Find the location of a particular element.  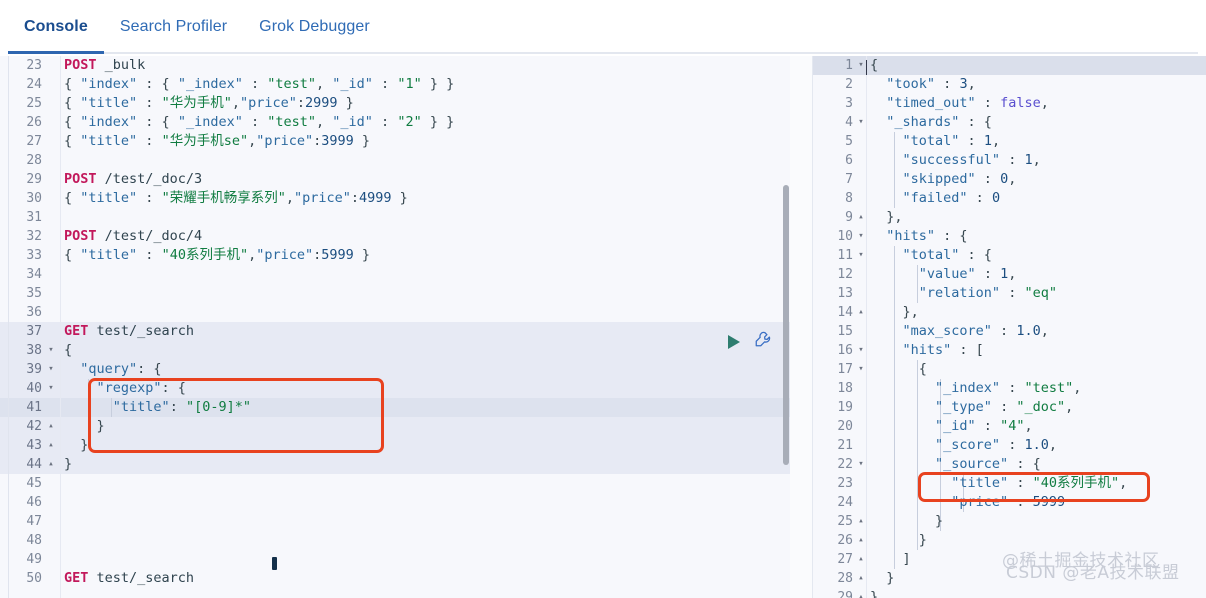

code-line: 14 ▴ }, is located at coordinates (1009, 312).